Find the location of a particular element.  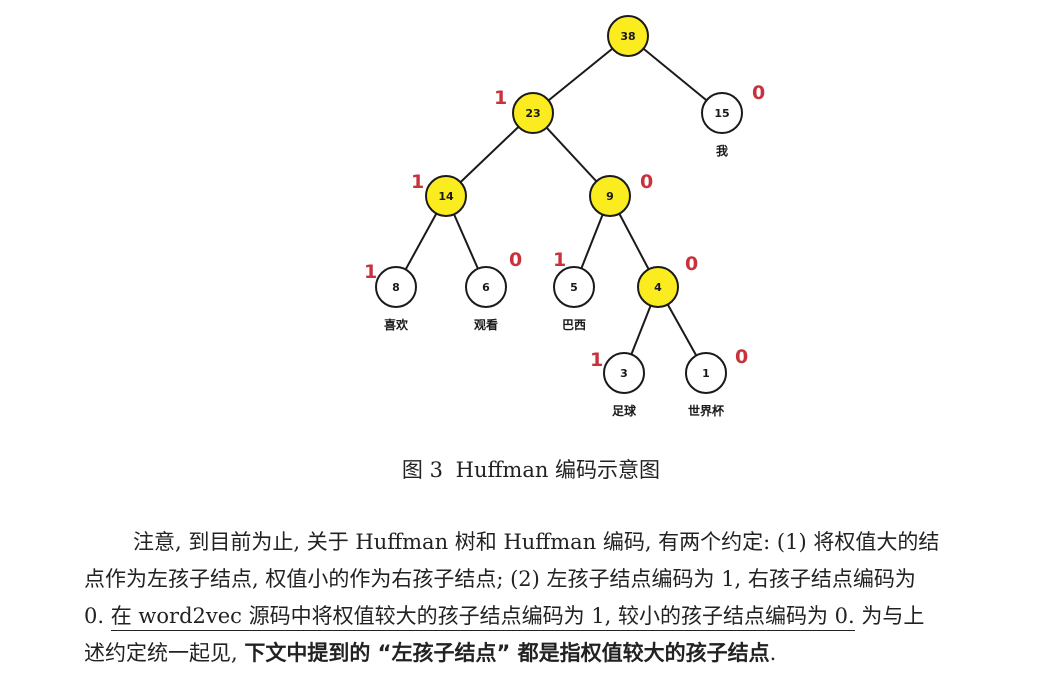

node-value: 1 is located at coordinates (706, 373).